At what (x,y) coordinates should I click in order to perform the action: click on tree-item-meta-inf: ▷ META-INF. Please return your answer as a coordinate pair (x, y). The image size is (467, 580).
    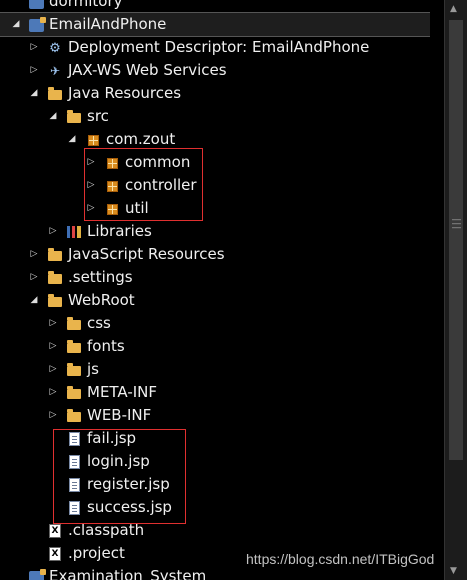
    Looking at the image, I should click on (215, 392).